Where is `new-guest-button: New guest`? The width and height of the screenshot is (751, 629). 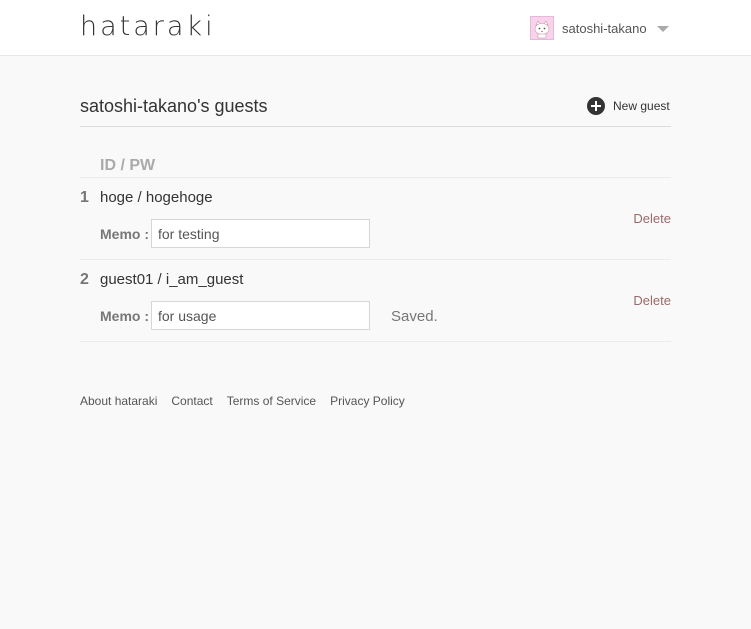
new-guest-button: New guest is located at coordinates (628, 106).